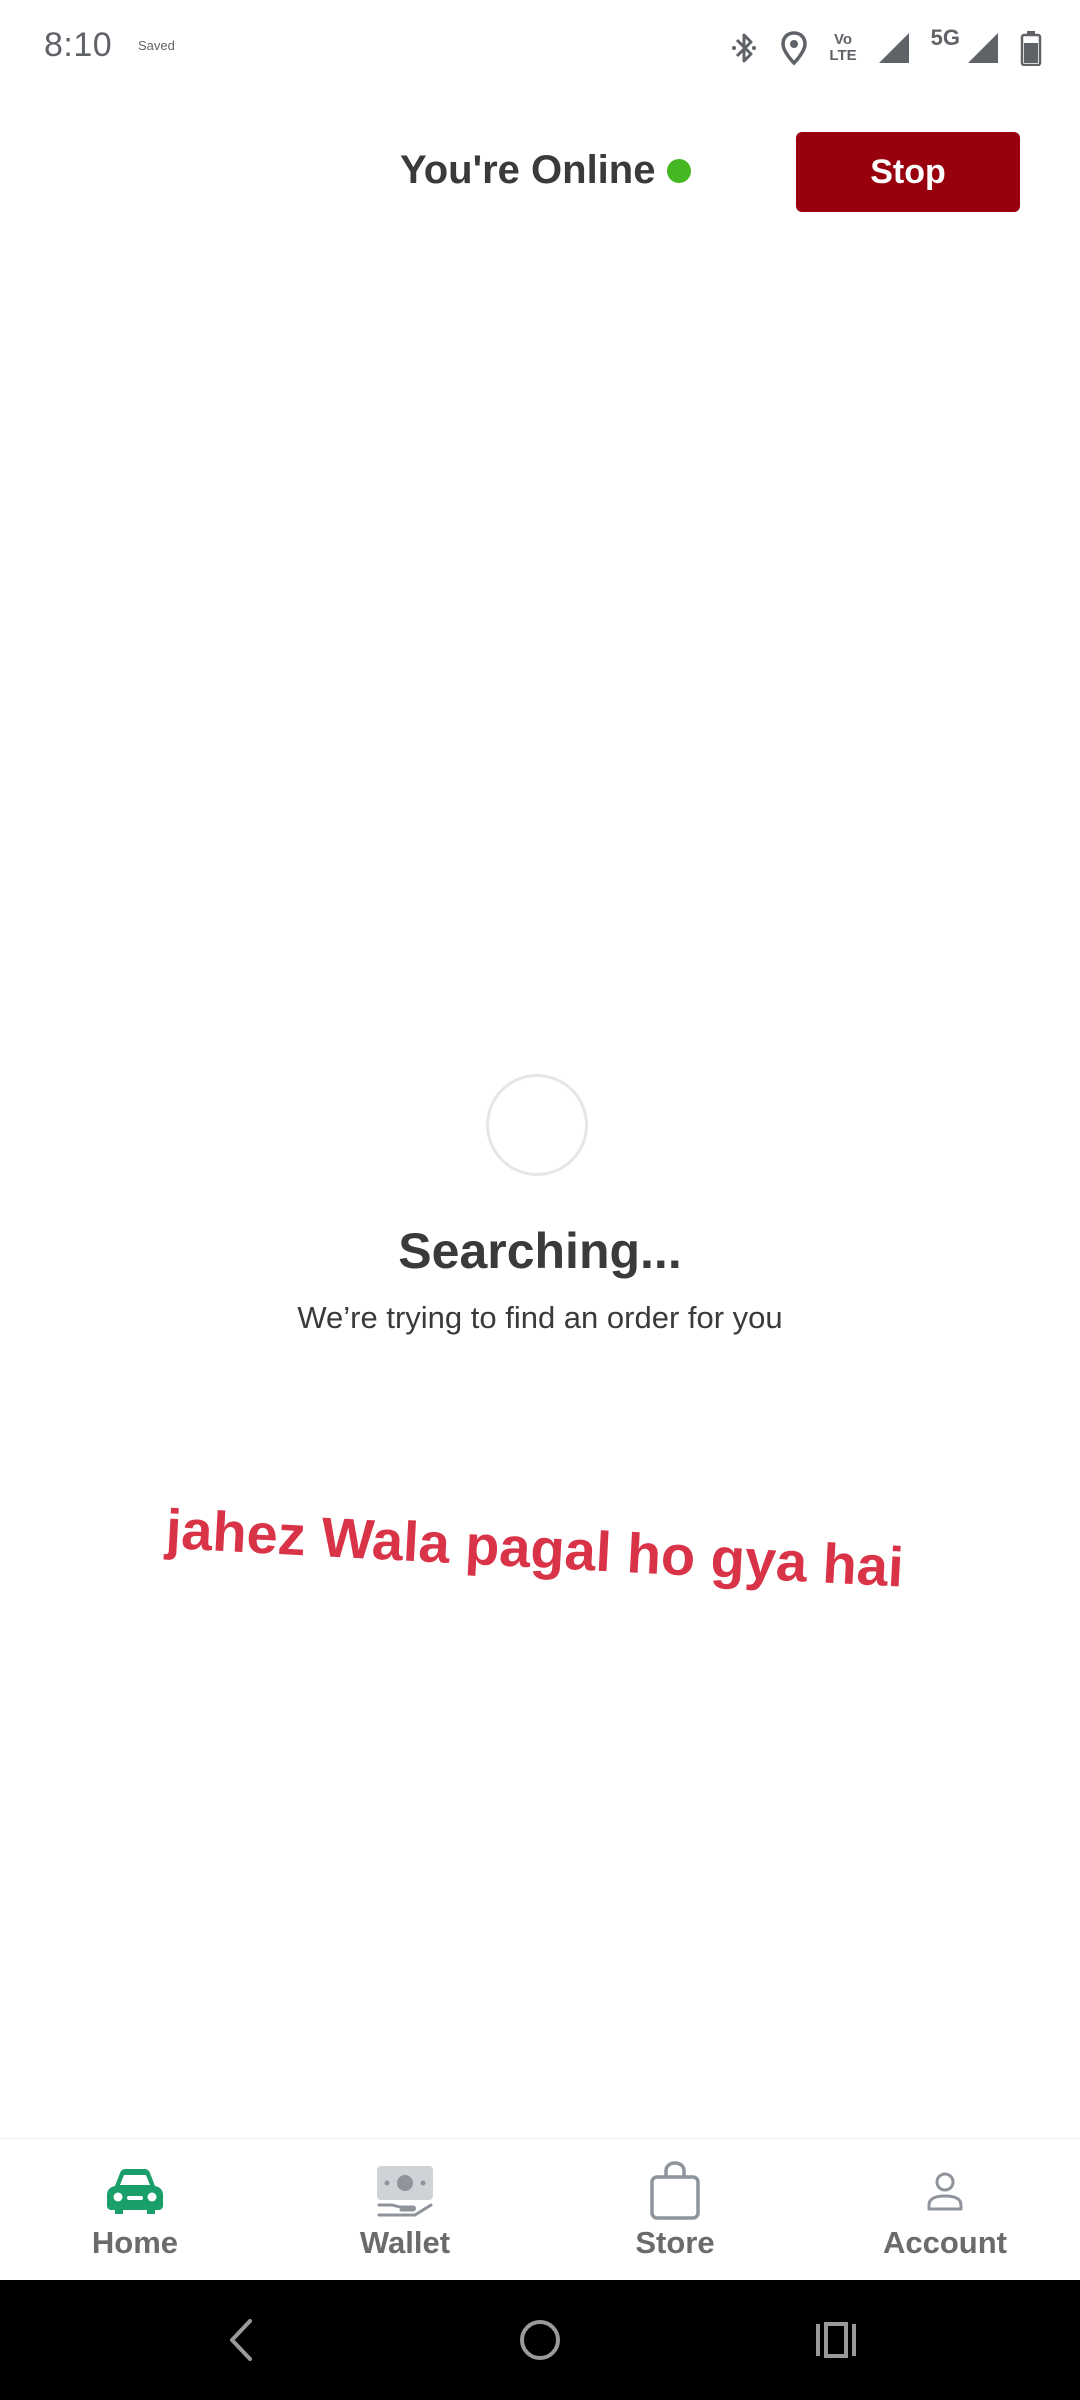 This screenshot has height=2400, width=1080. What do you see at coordinates (945, 2191) in the screenshot?
I see `person-icon` at bounding box center [945, 2191].